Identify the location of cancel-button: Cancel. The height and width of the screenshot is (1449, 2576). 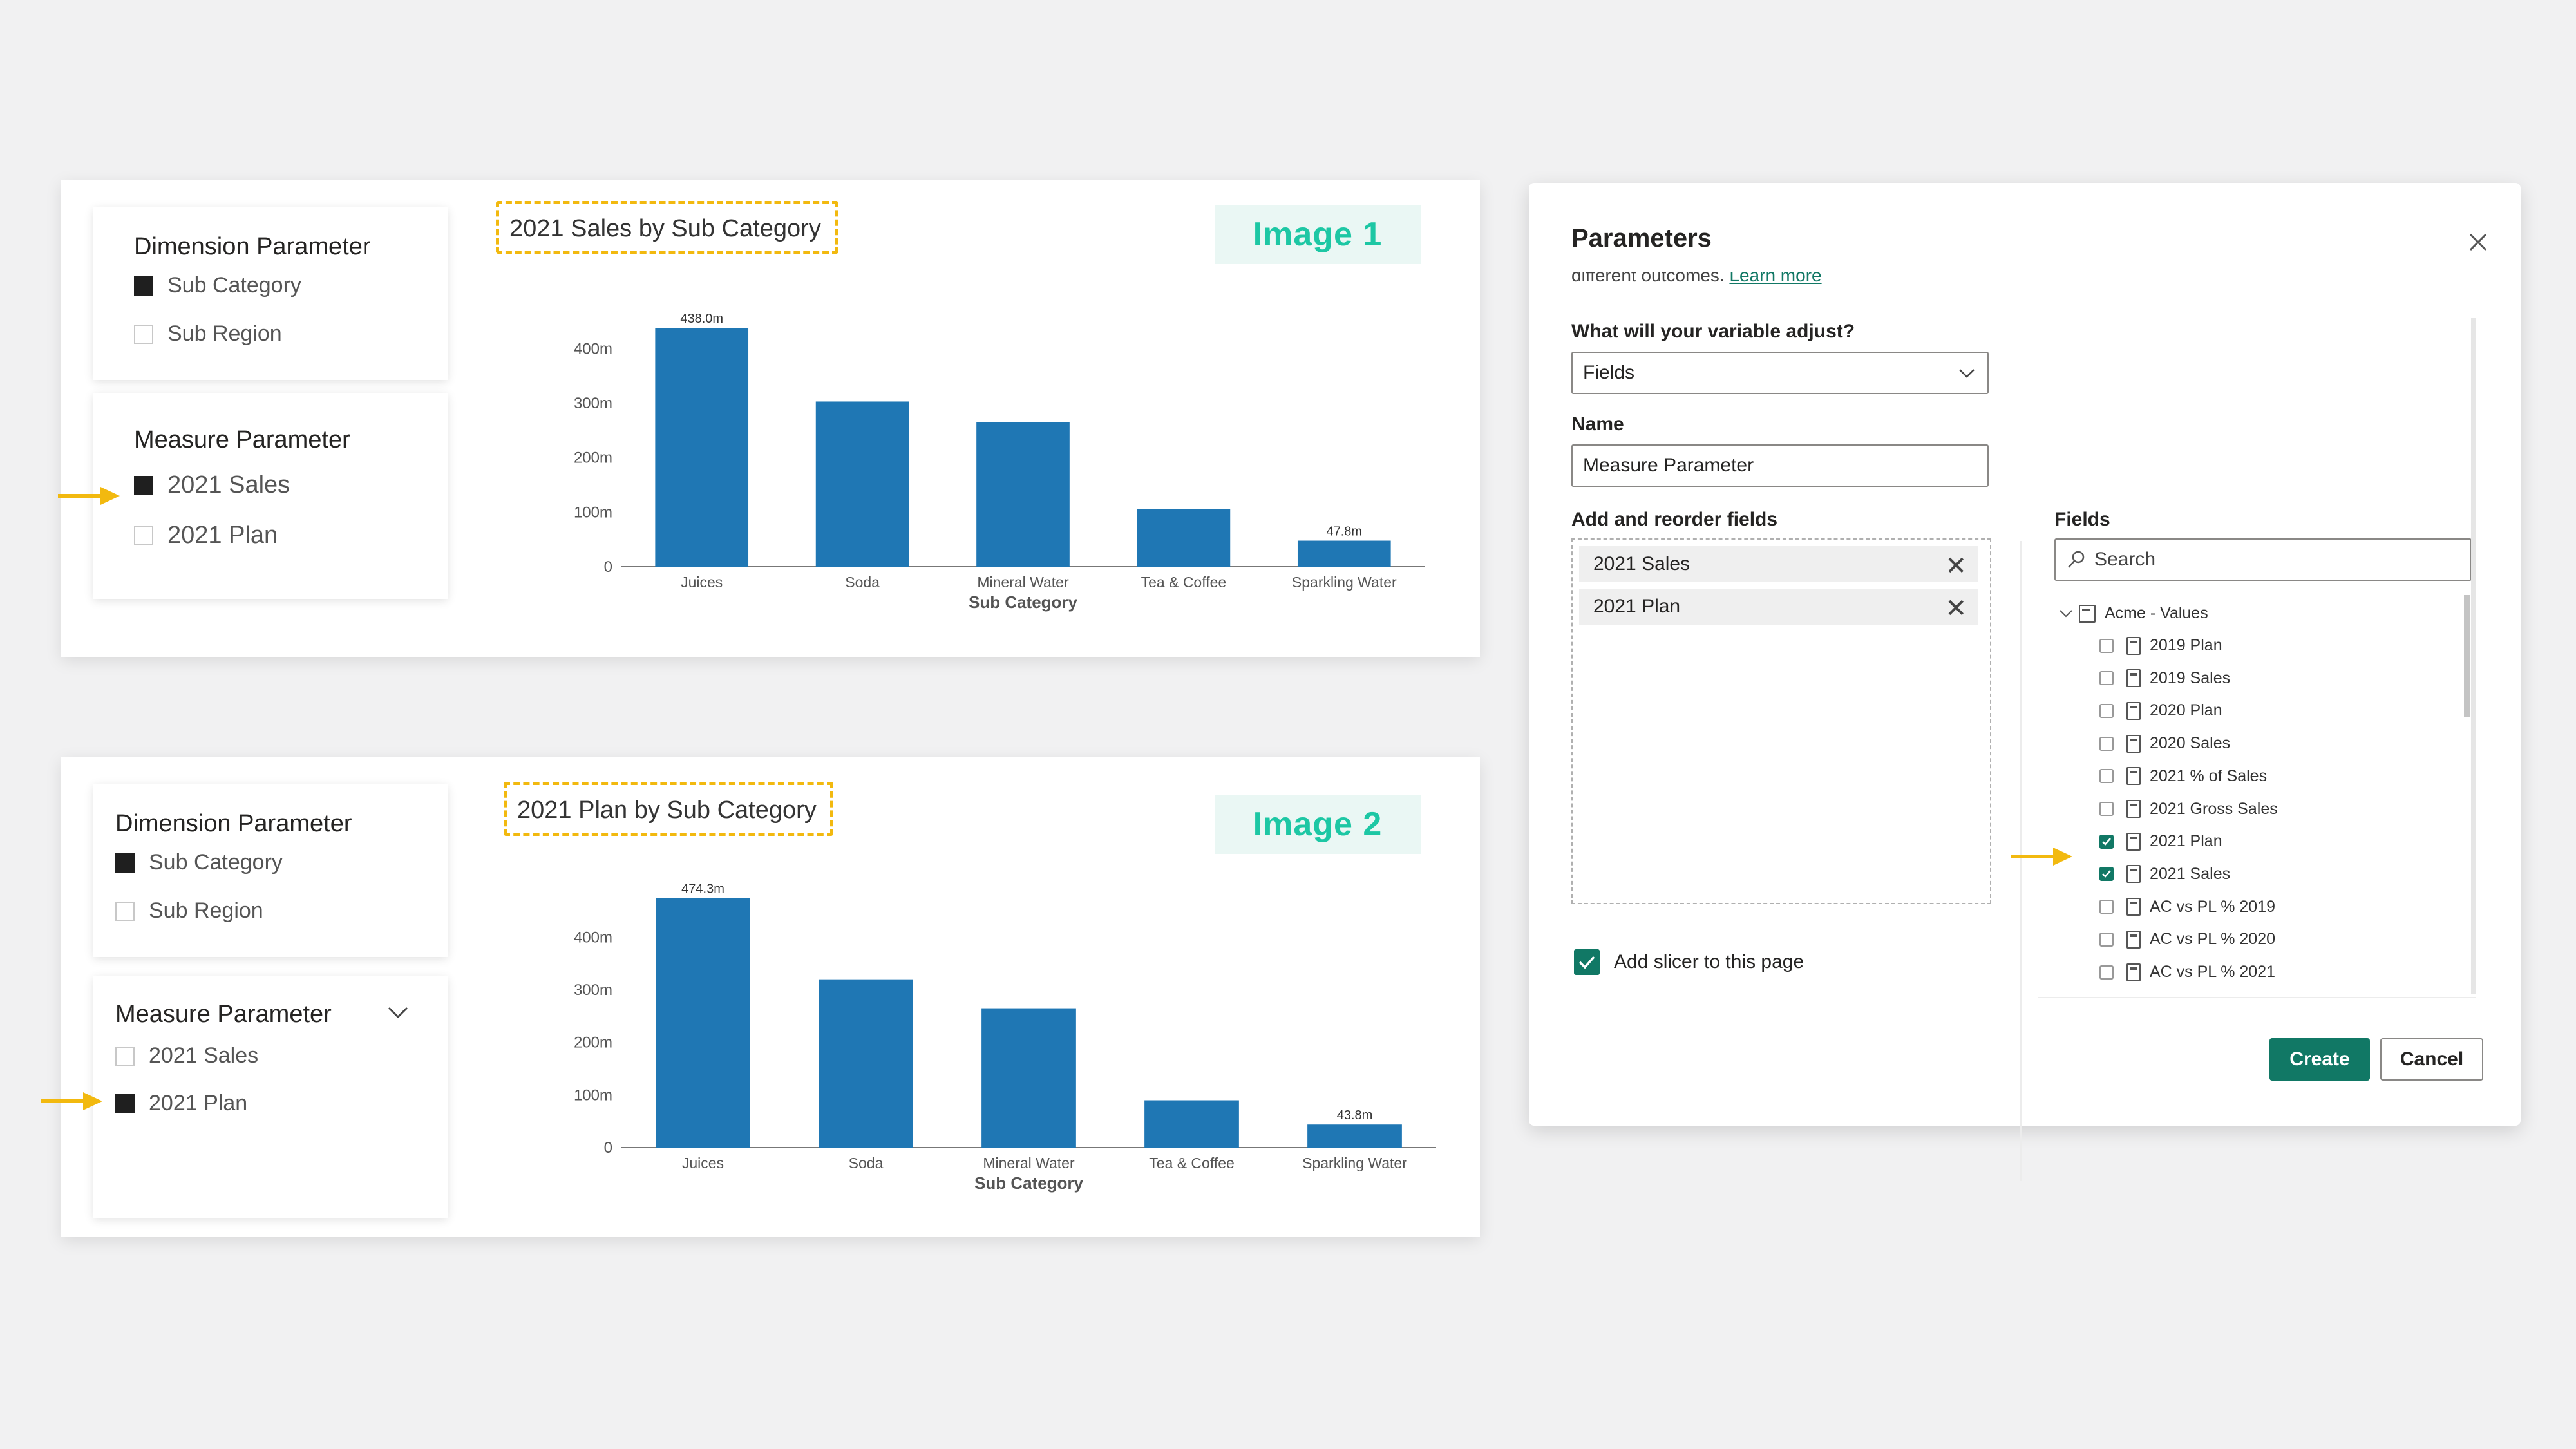
(2431, 1060).